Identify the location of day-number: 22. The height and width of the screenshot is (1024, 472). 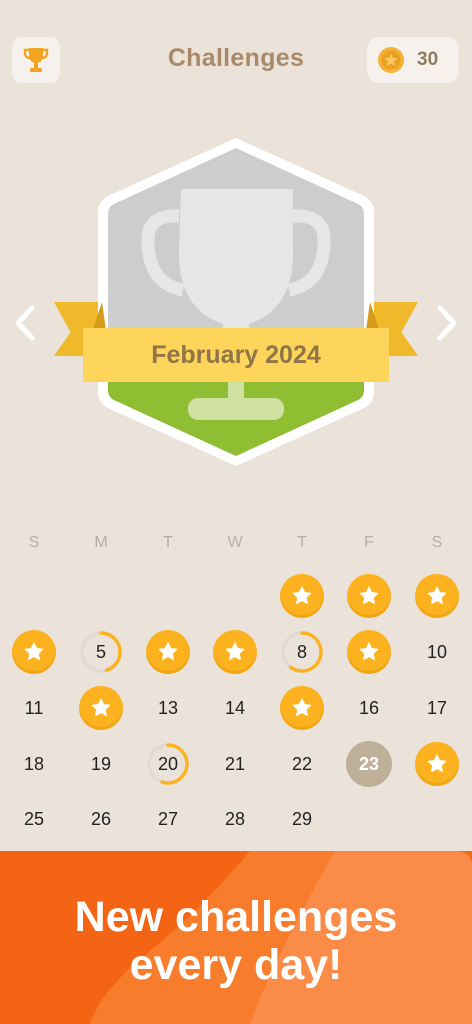
(302, 763).